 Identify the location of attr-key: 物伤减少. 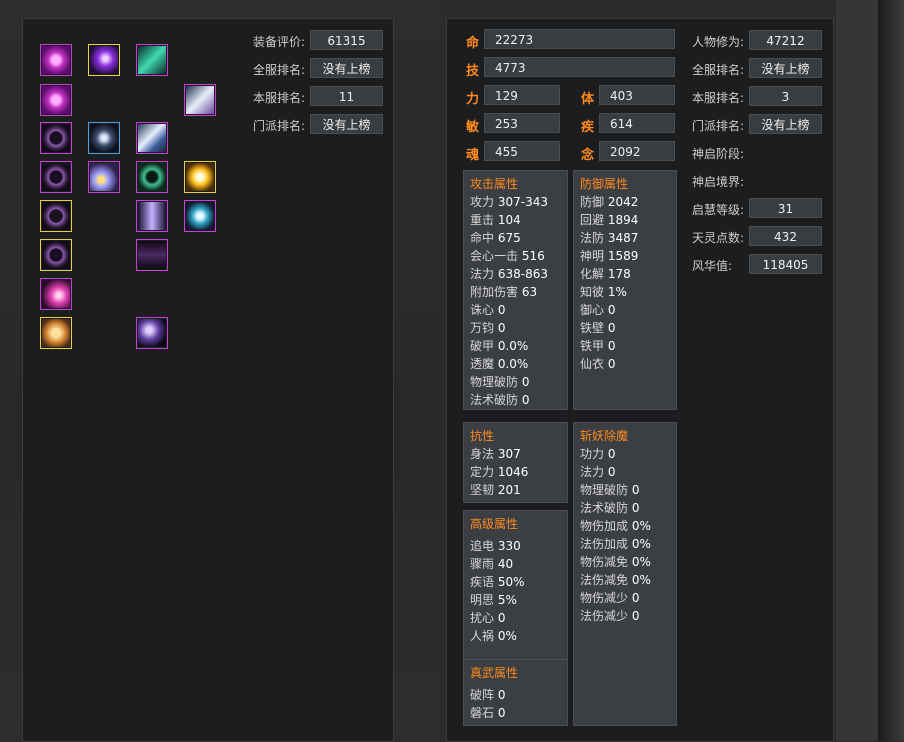
(606, 598).